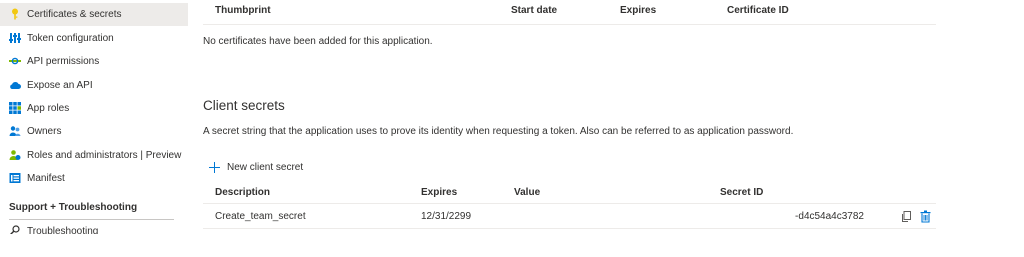  I want to click on column-header-start-date: Start date, so click(534, 10).